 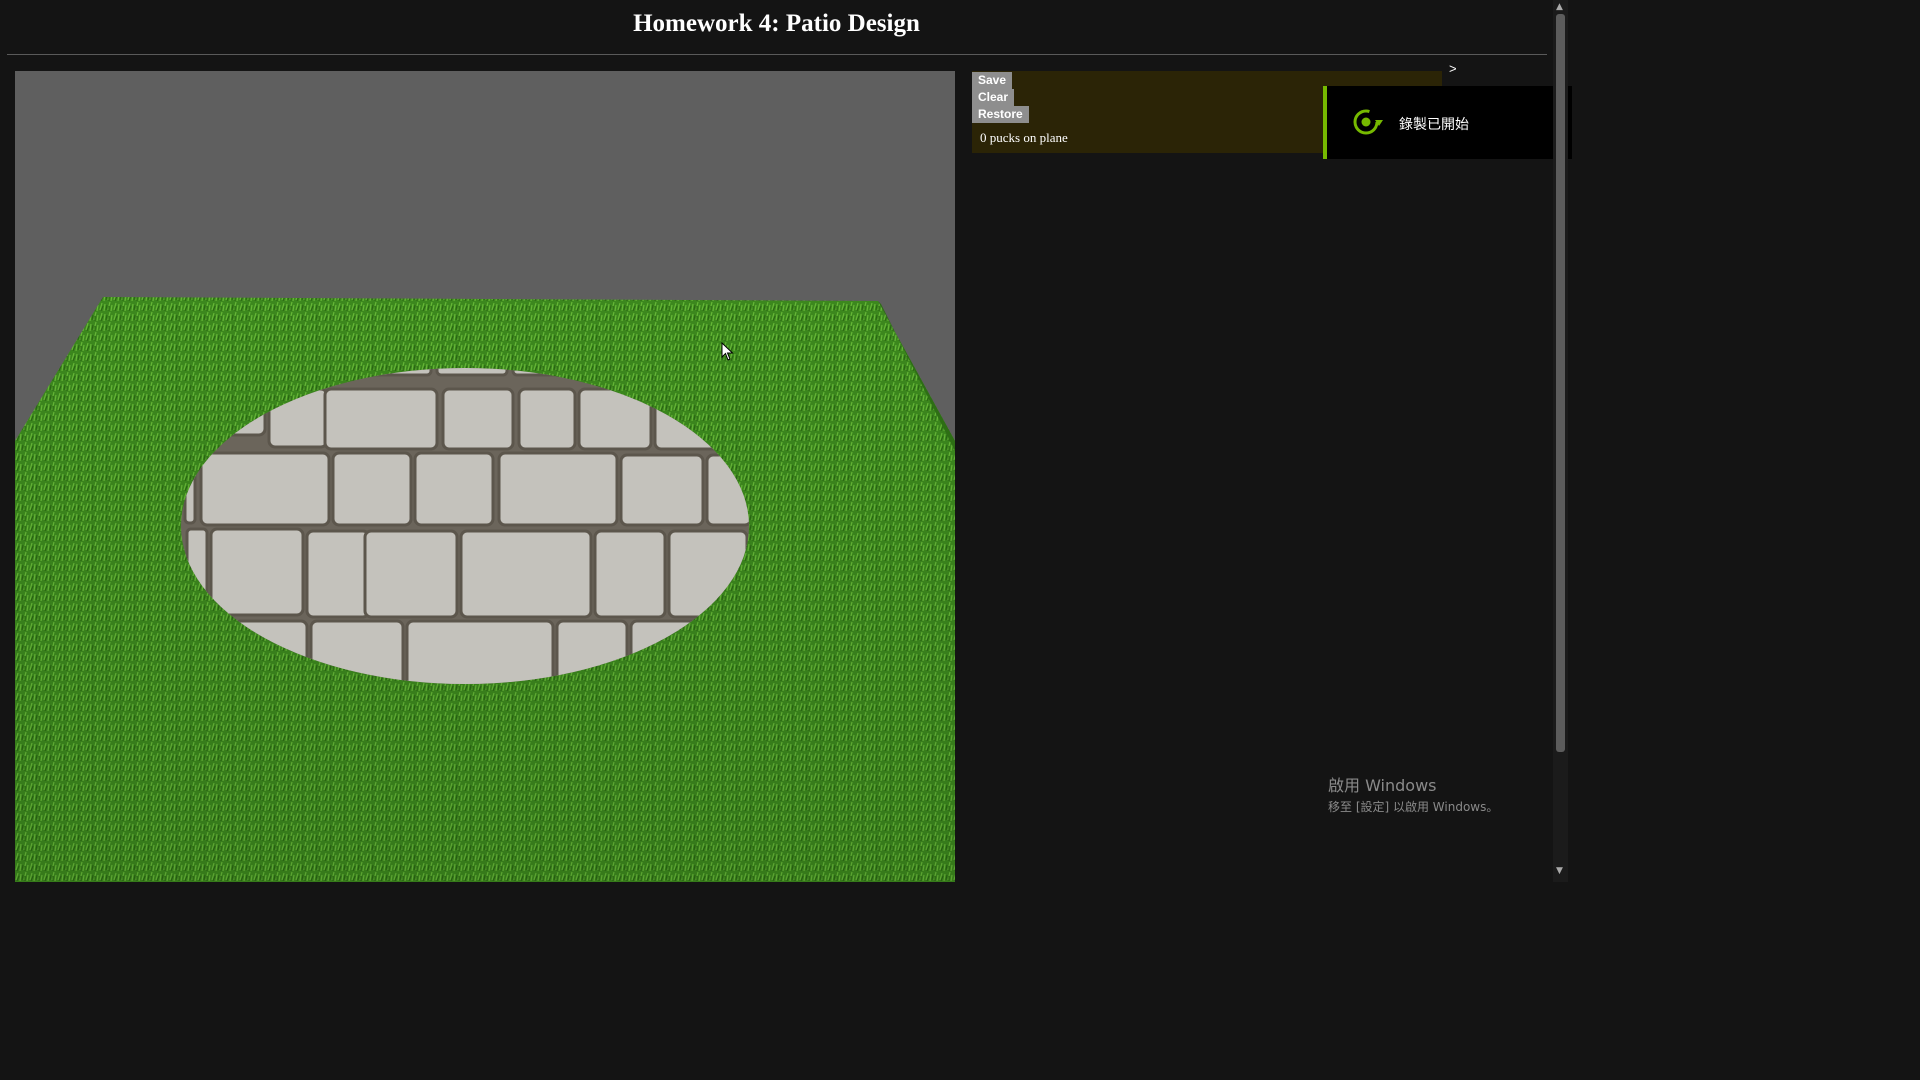 What do you see at coordinates (727, 351) in the screenshot?
I see `mouse-cursor-icon` at bounding box center [727, 351].